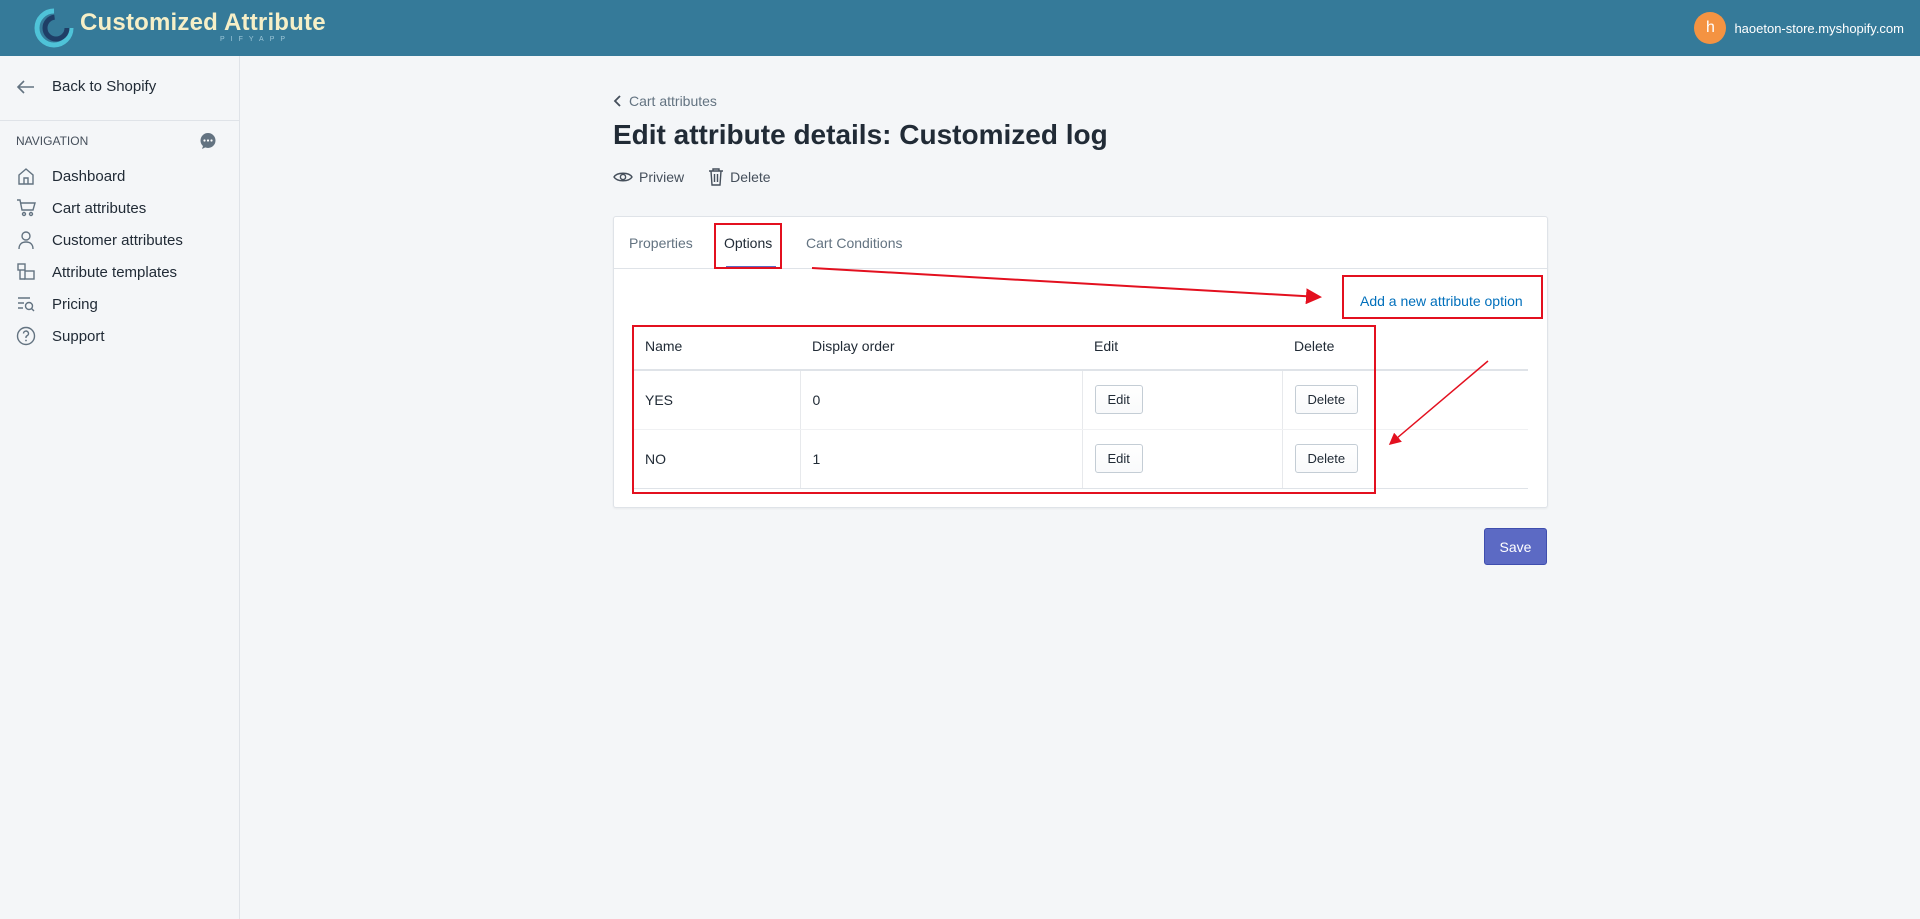 The height and width of the screenshot is (919, 1920). I want to click on user-menu: h haoeton-store.myshopify.com, so click(1799, 28).